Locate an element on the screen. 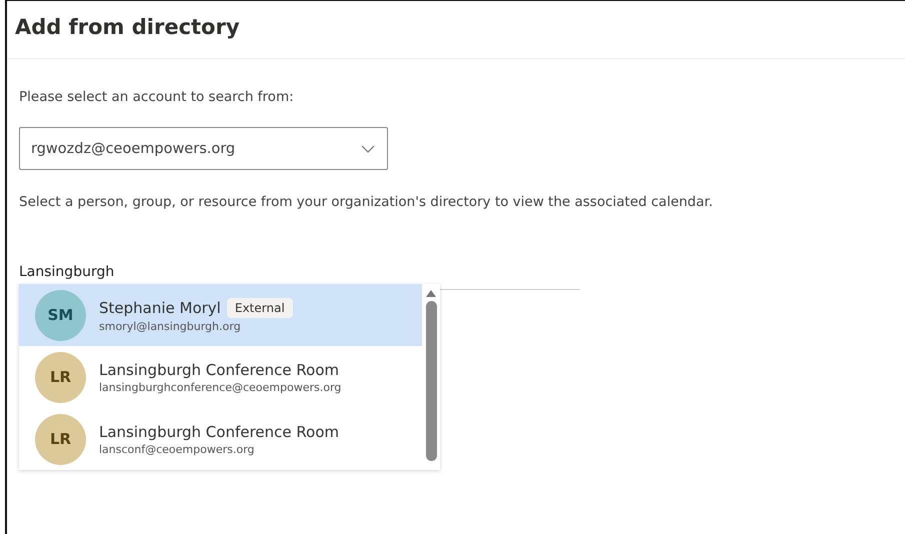  result-item: LR Lansingburgh Conference Room lansconf@ceoempowers.org is located at coordinates (220, 439).